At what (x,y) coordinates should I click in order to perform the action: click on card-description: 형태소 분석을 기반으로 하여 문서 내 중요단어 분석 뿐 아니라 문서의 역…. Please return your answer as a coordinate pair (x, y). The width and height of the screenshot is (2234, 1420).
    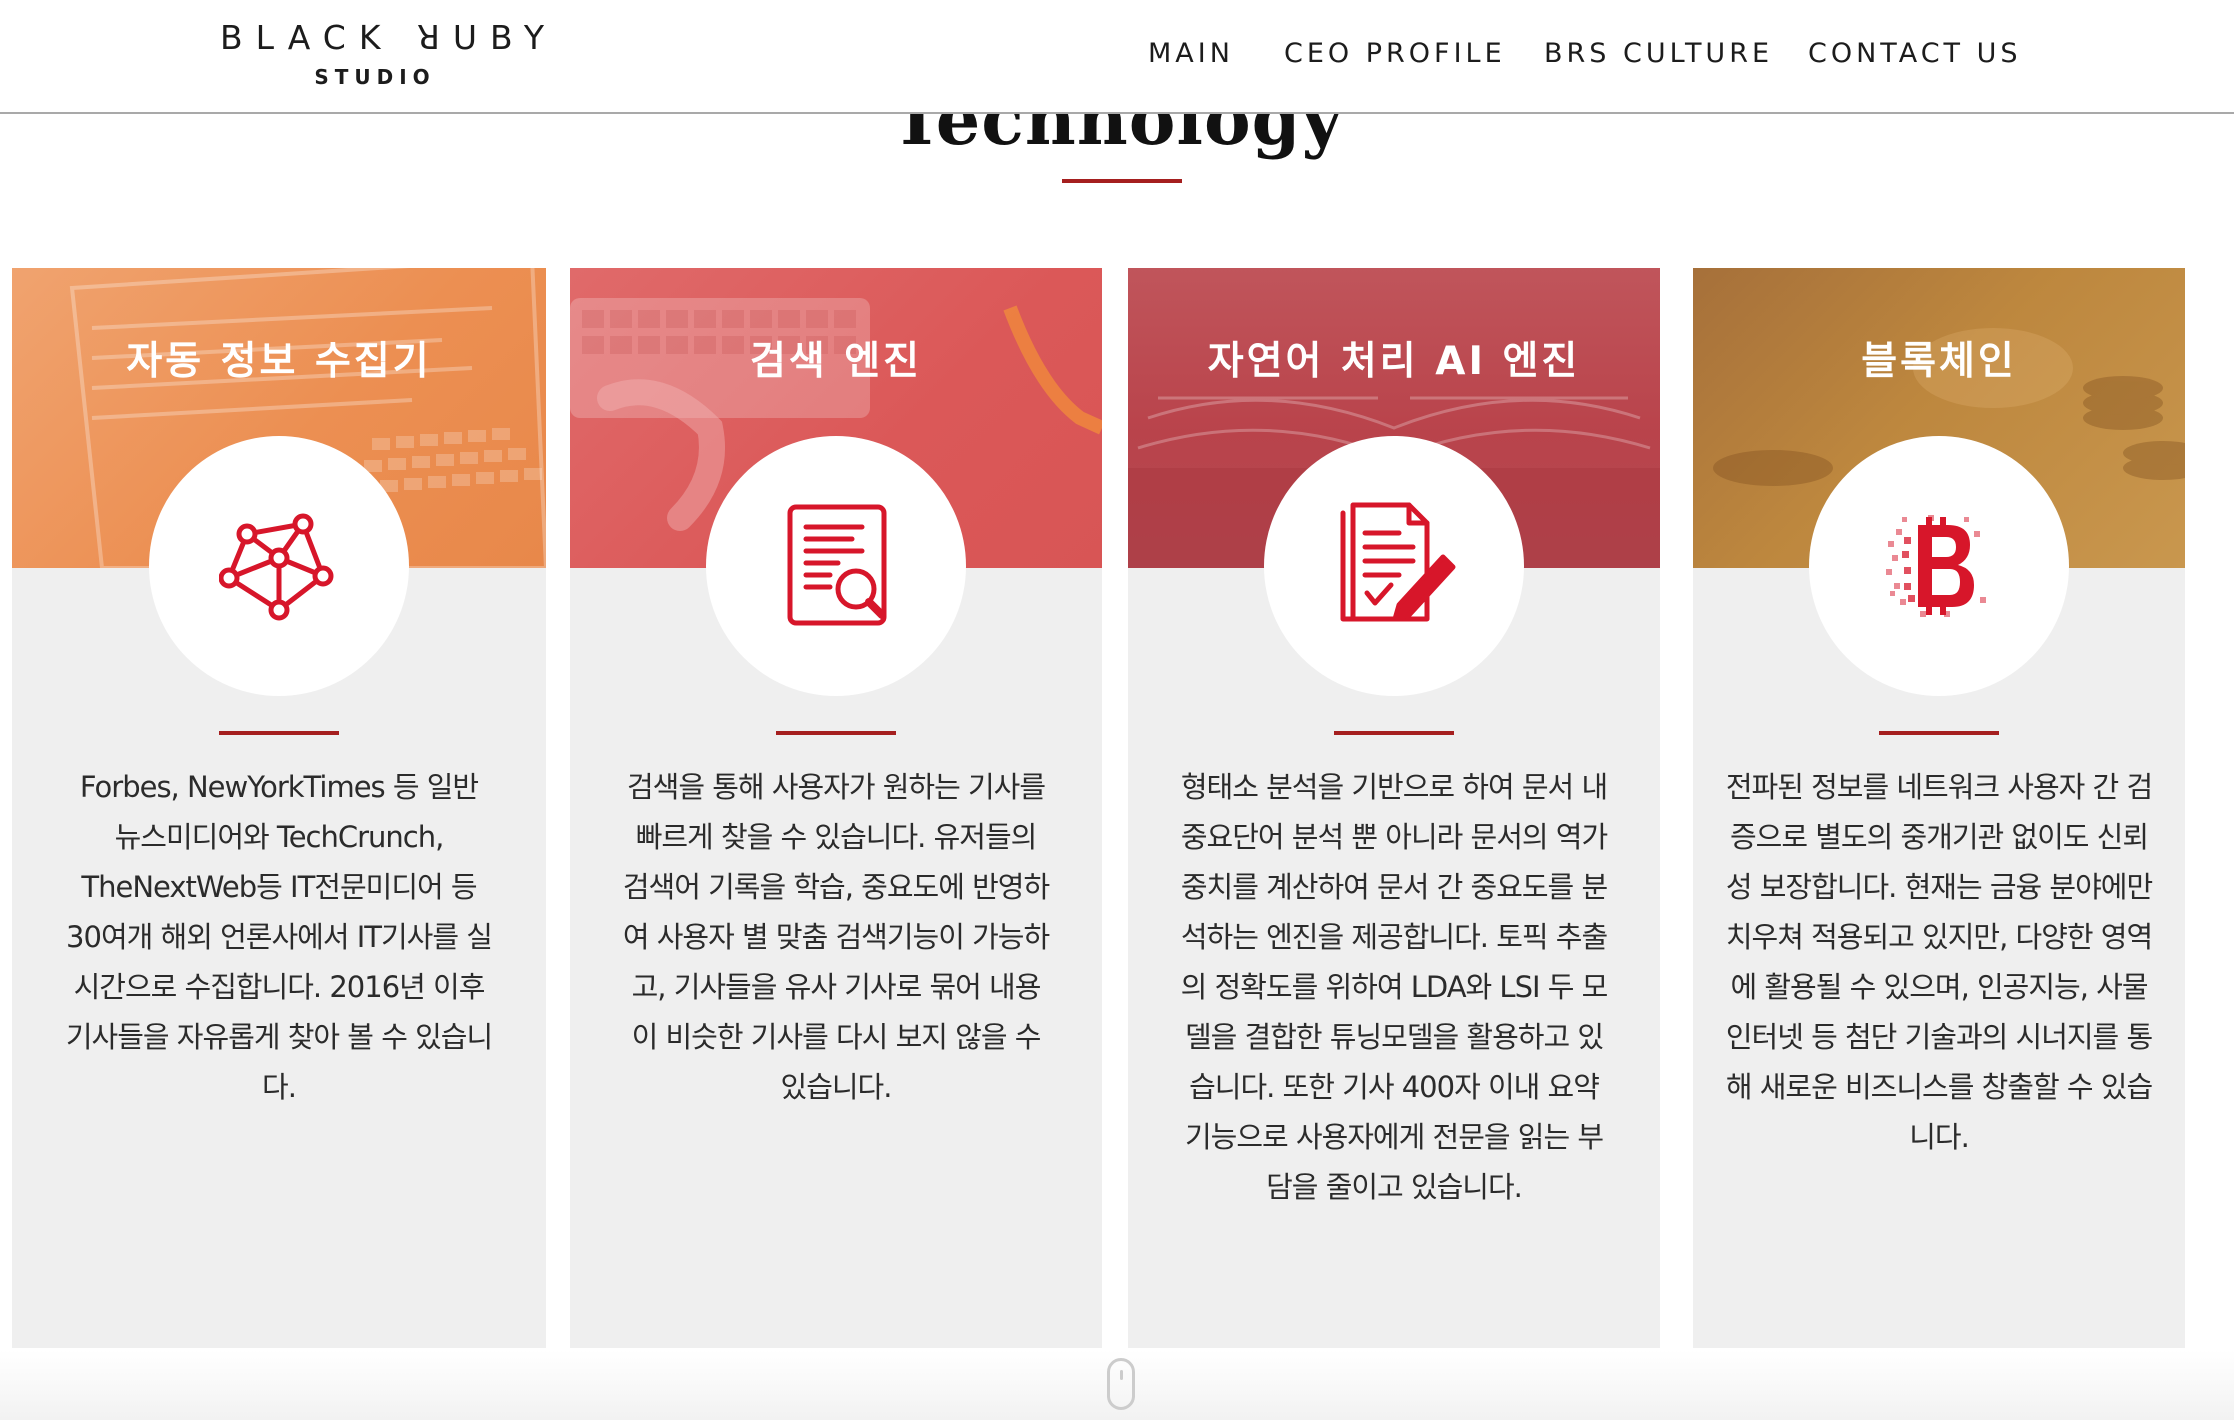
    Looking at the image, I should click on (1394, 987).